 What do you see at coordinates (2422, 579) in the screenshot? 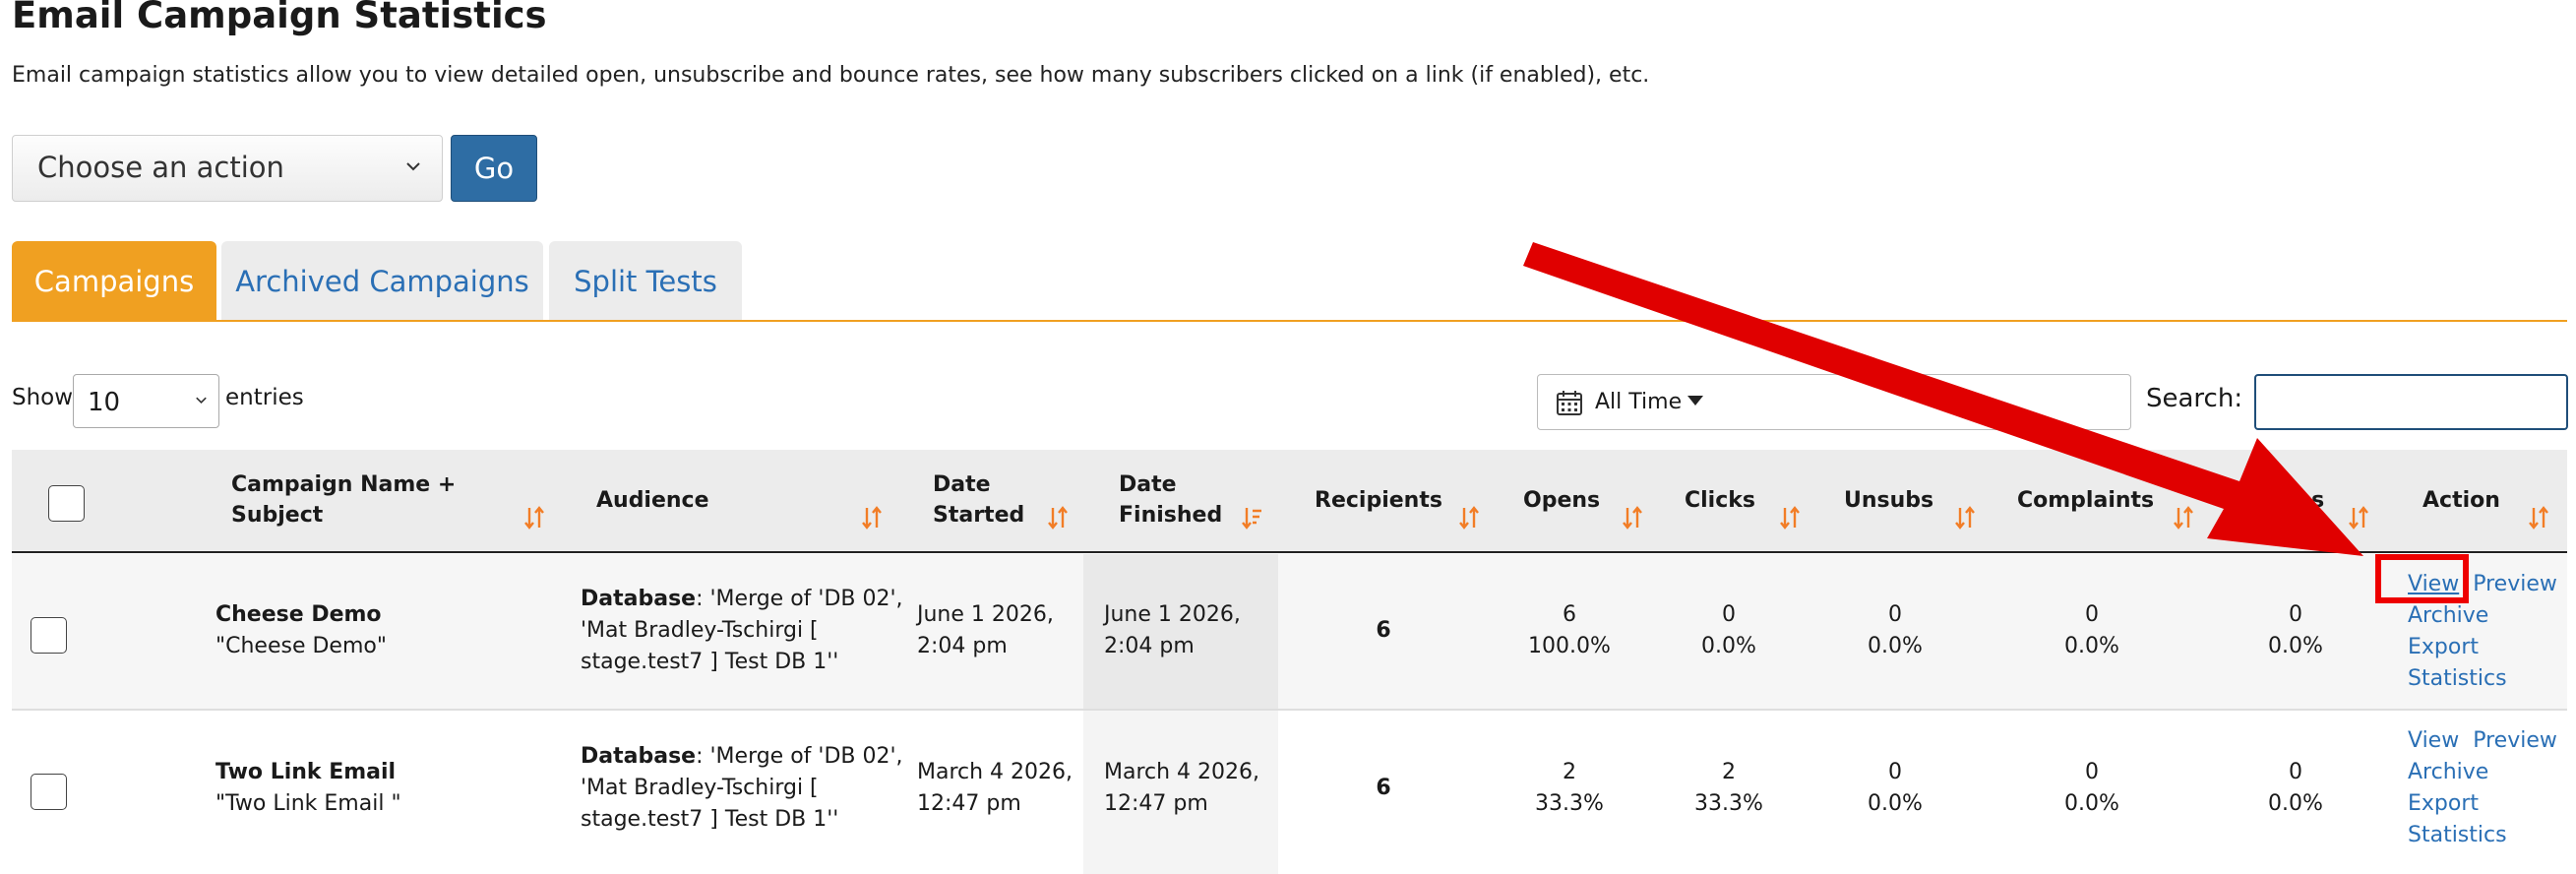
I see `annotation-highlight-box` at bounding box center [2422, 579].